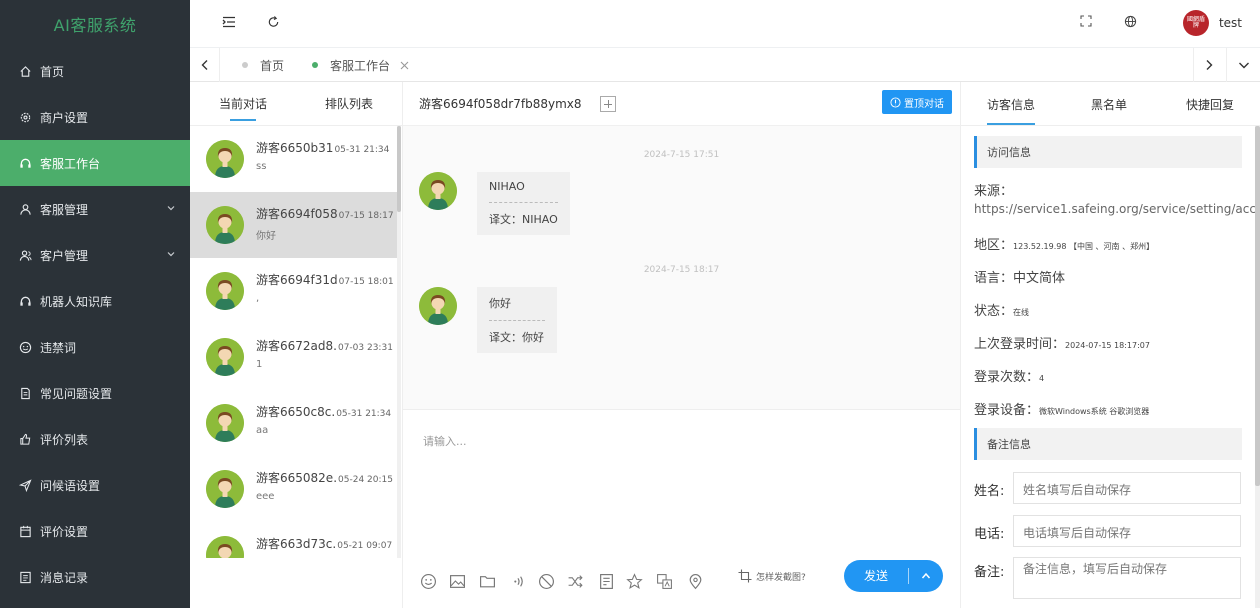 The width and height of the screenshot is (1260, 608). What do you see at coordinates (989, 572) in the screenshot?
I see `note-label: 备注:` at bounding box center [989, 572].